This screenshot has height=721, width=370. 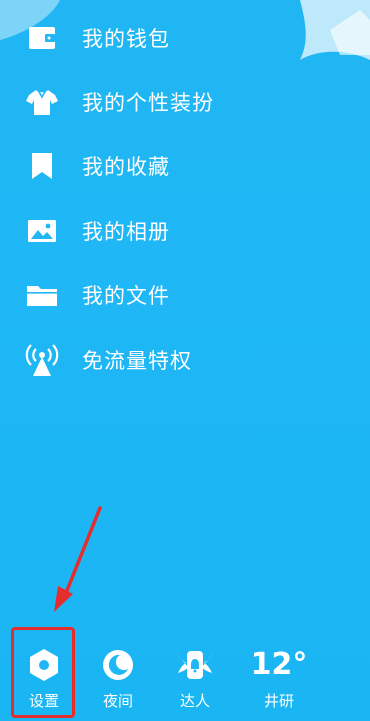 I want to click on signal-tower-icon, so click(x=42, y=360).